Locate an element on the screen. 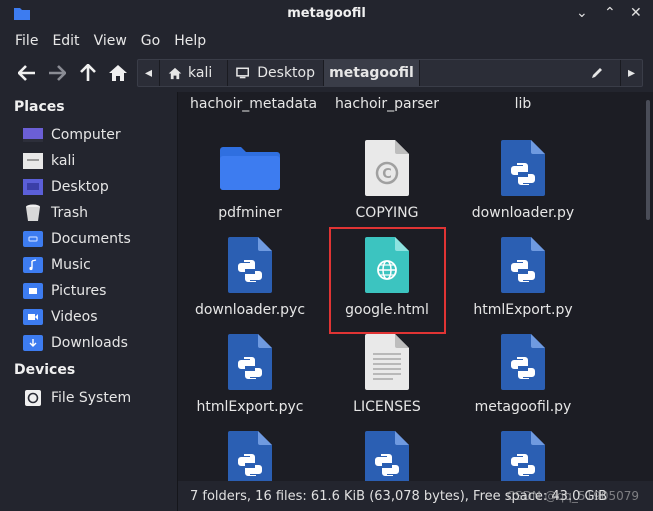  drive-icon is located at coordinates (33, 398).